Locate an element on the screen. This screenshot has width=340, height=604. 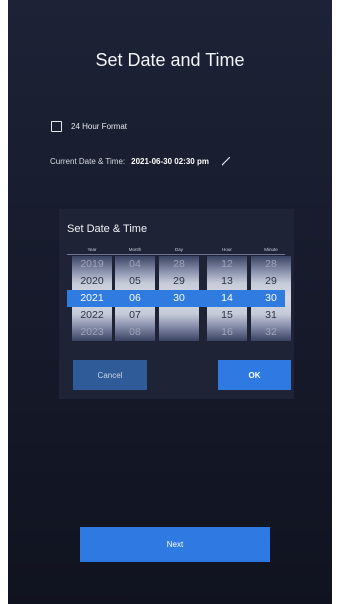
hour-column-header: Hour is located at coordinates (227, 249).